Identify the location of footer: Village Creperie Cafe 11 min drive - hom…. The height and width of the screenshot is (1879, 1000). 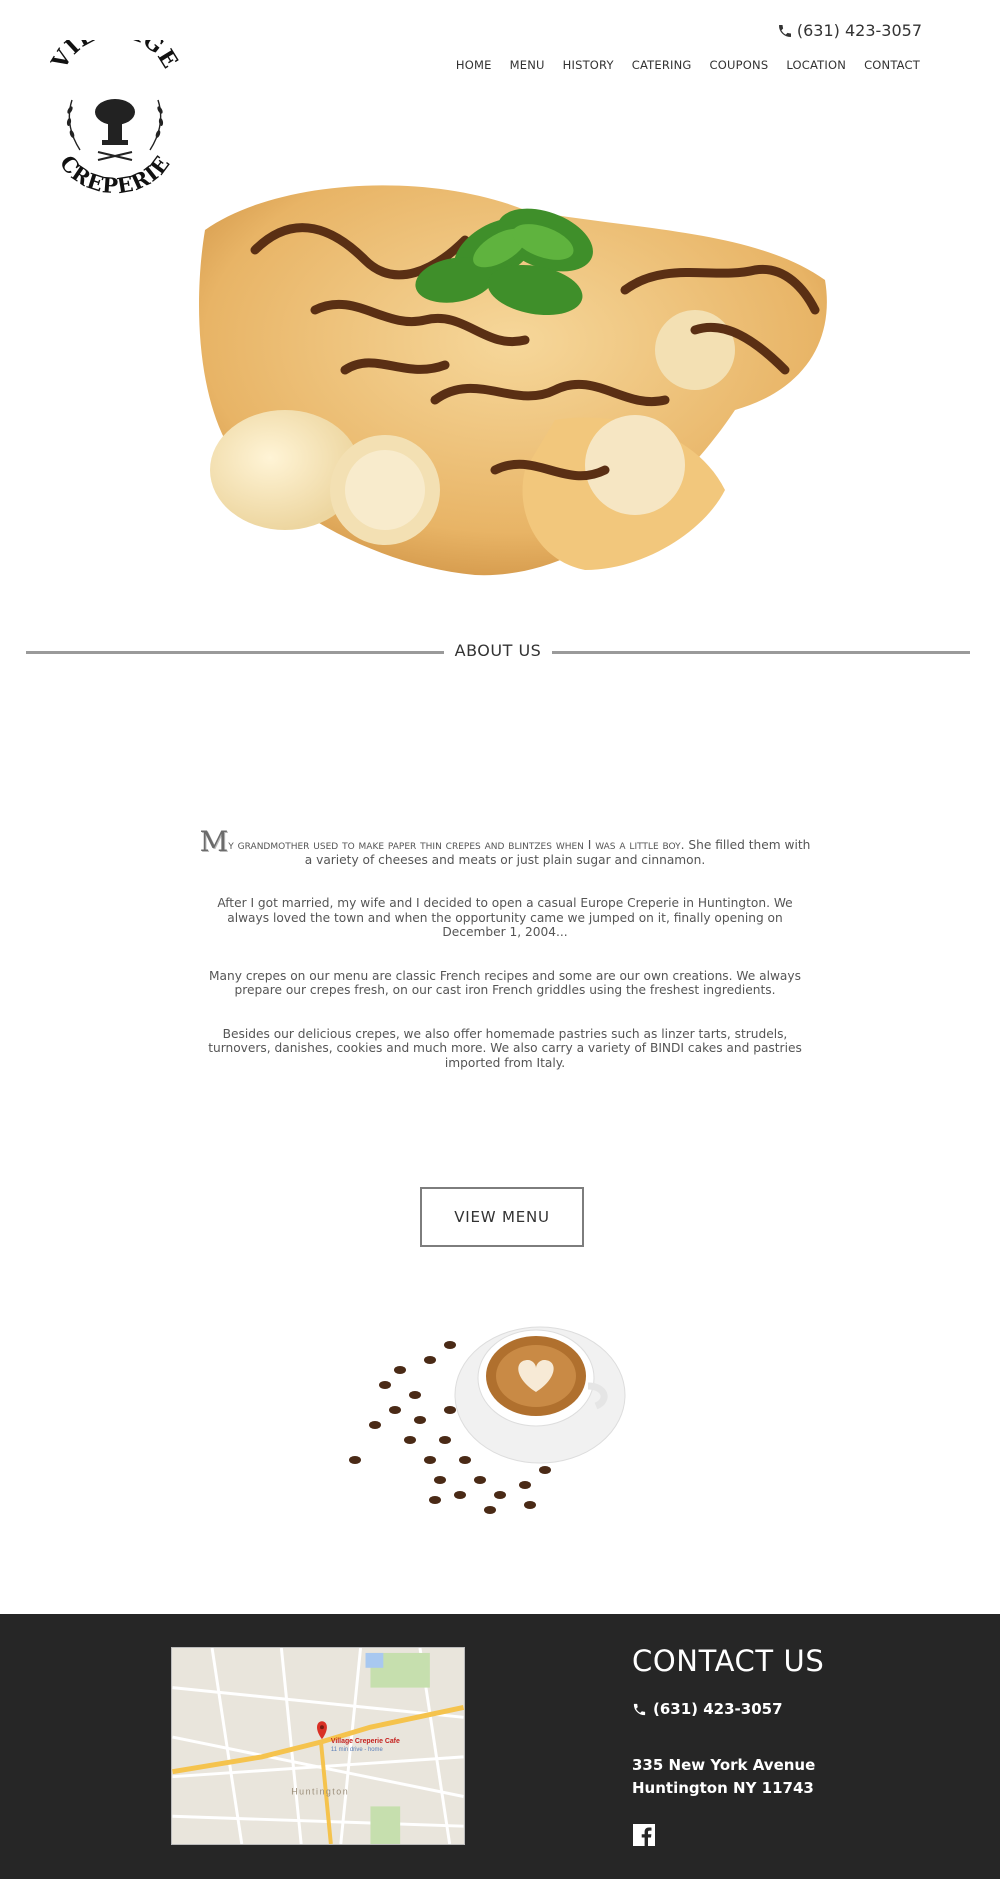
(500, 1746).